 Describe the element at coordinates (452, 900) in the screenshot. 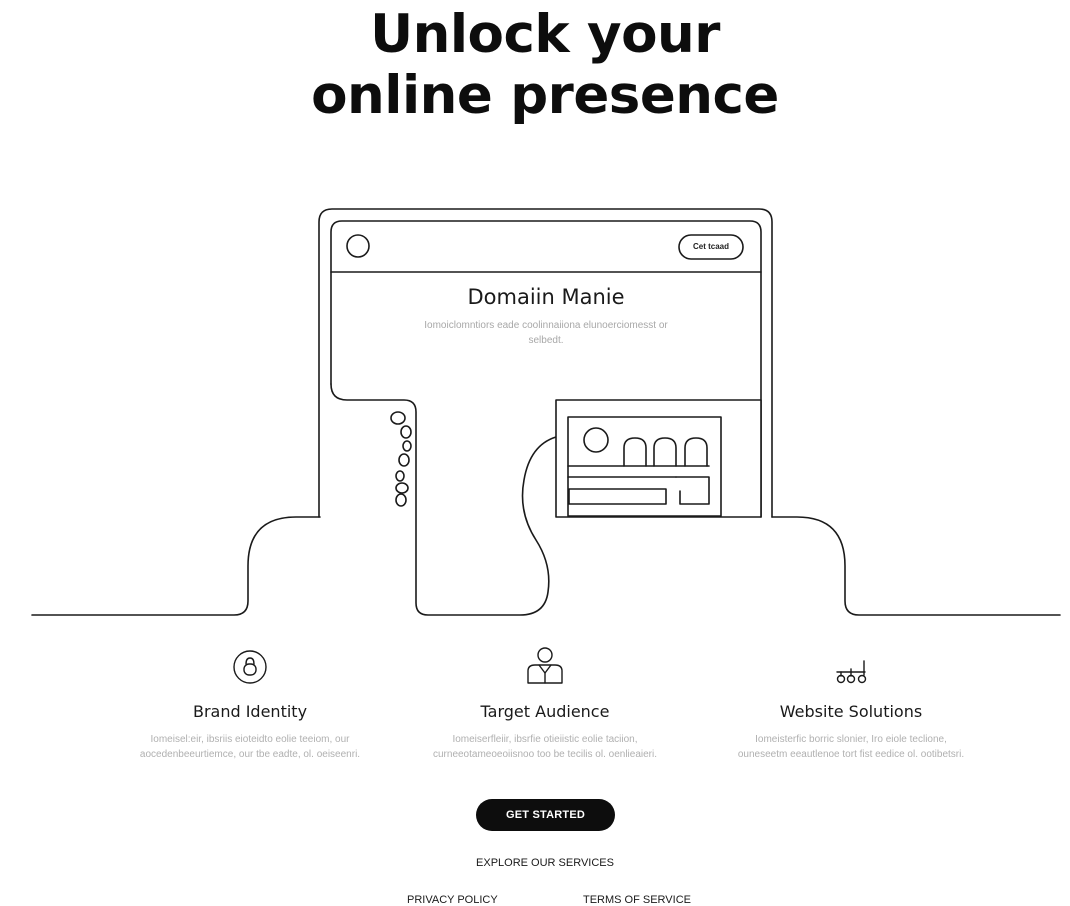

I see `privacy-policy-link: PRIVACY POLICY` at that location.